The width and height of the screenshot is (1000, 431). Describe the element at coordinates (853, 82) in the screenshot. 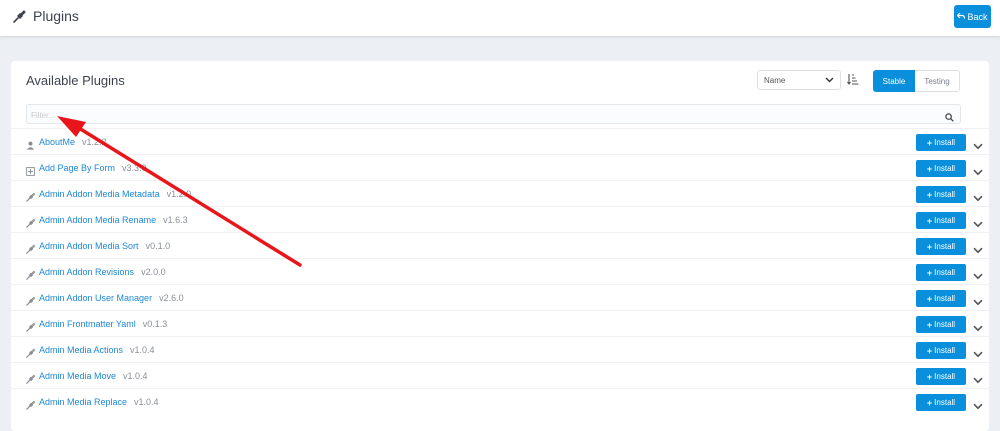

I see `sort-order-icon` at that location.